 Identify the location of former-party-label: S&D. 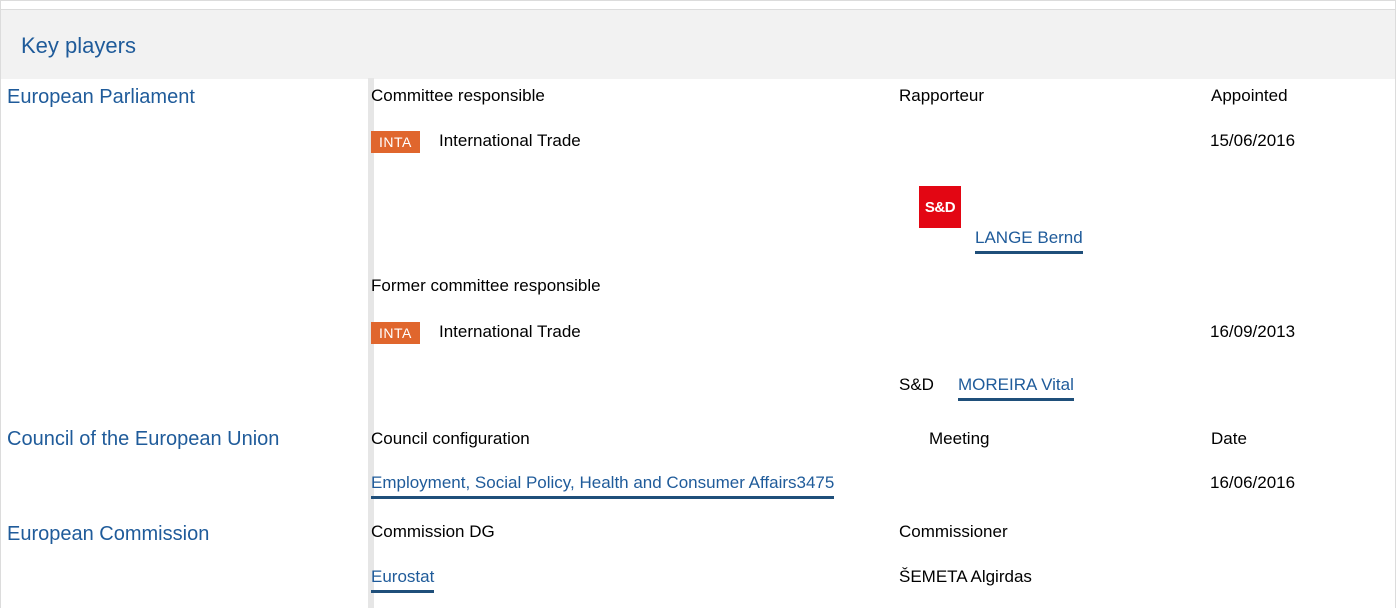
(916, 384).